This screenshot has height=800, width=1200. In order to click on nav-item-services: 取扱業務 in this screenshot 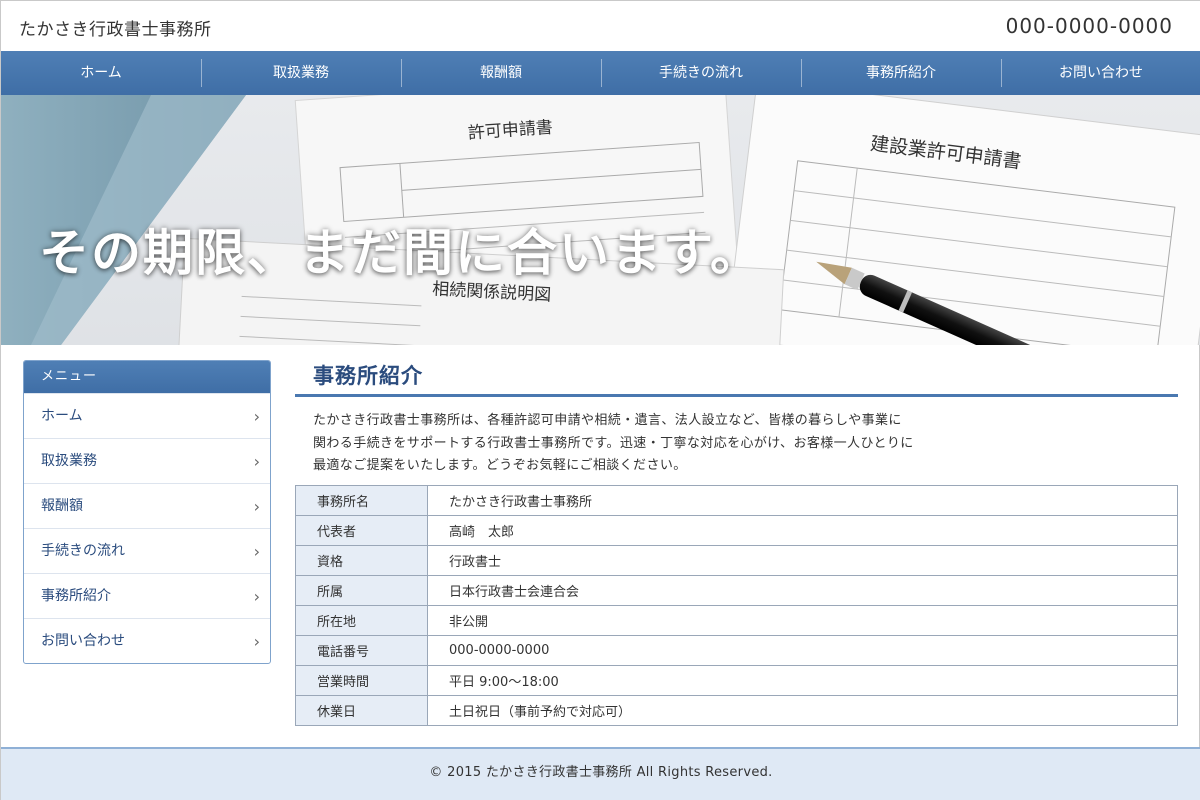, I will do `click(301, 73)`.